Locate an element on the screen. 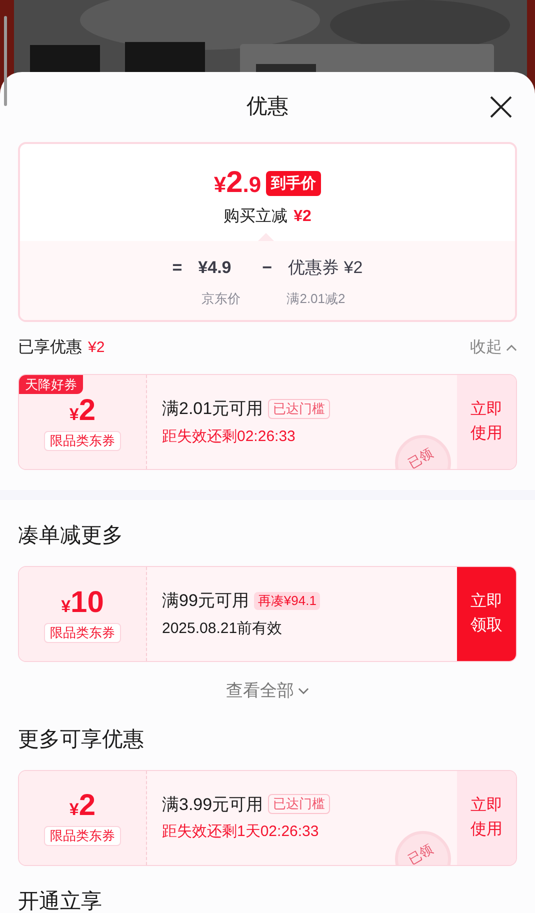  collapse-toggle: 收起 is located at coordinates (493, 348).